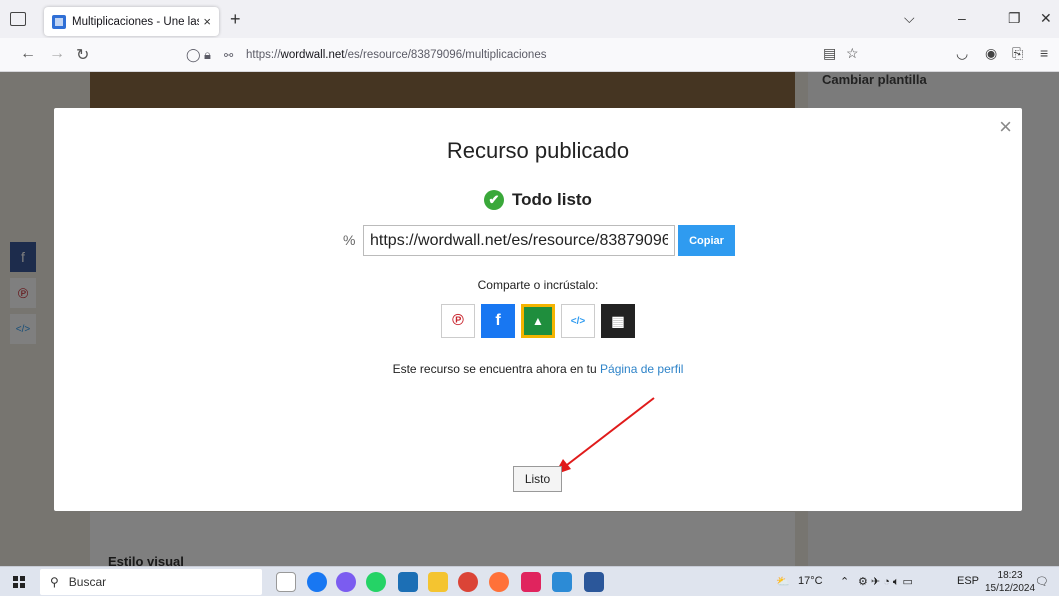  I want to click on window-close-button: ✕, so click(1046, 18).